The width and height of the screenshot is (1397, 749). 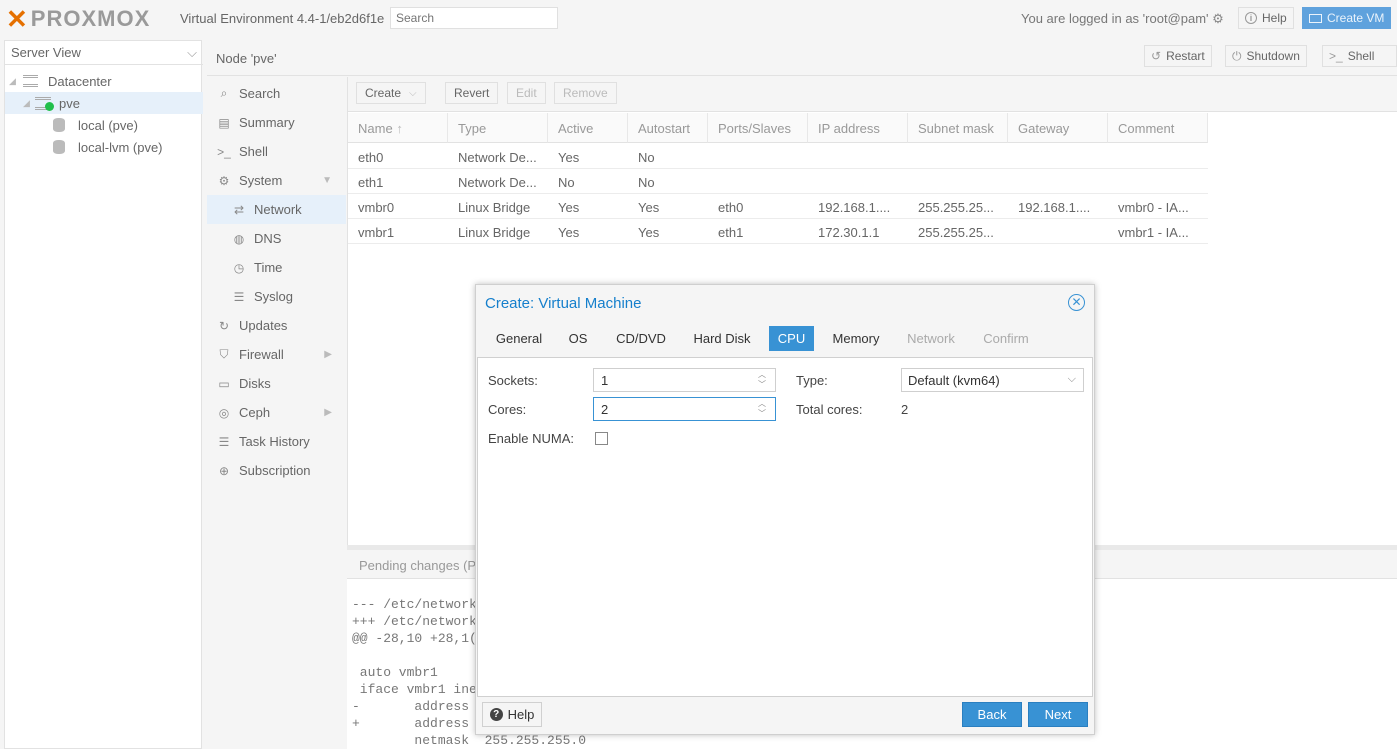 I want to click on column-header-name: Name ↑, so click(x=398, y=128).